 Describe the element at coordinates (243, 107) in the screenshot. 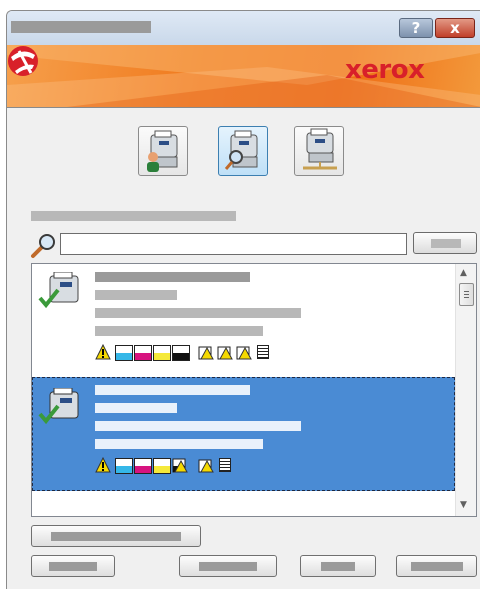

I see `banner-divider` at that location.